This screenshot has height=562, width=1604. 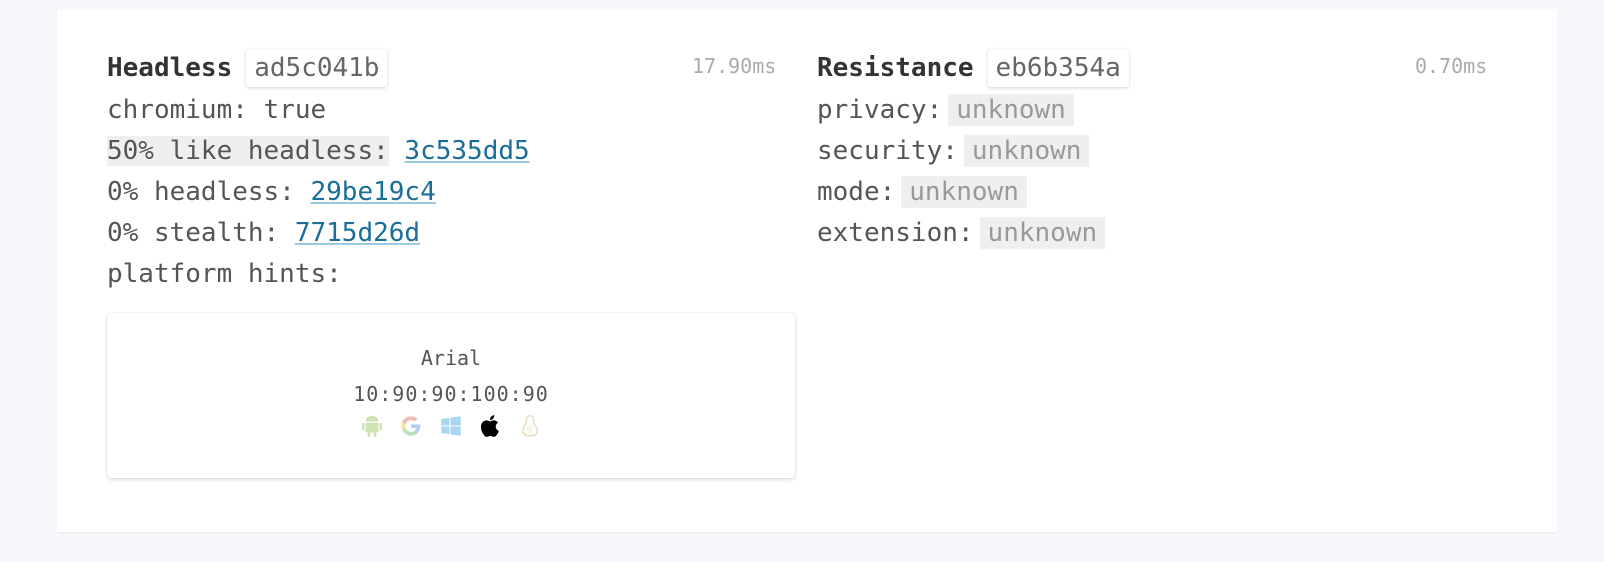 What do you see at coordinates (734, 66) in the screenshot?
I see `headless-time: 17.90ms` at bounding box center [734, 66].